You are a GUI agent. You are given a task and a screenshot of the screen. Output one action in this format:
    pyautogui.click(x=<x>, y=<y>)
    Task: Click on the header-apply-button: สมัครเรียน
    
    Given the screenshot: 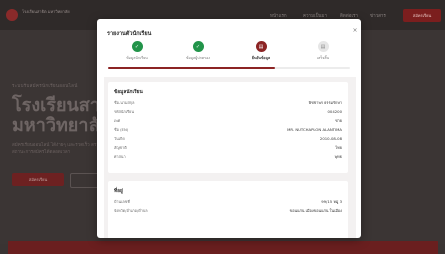 What is the action you would take?
    pyautogui.click(x=422, y=15)
    